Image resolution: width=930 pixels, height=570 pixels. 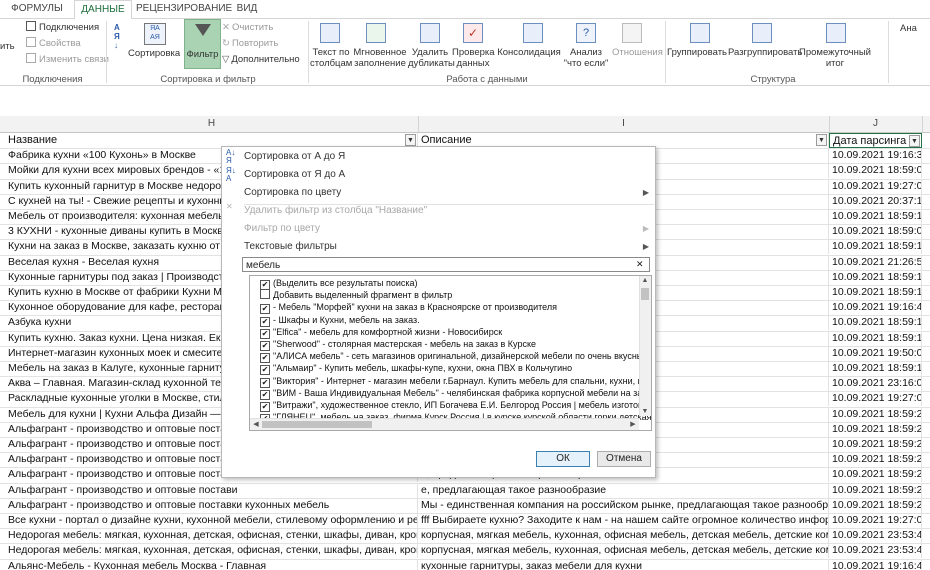 What do you see at coordinates (624, 124) in the screenshot?
I see `column-header-i: I` at bounding box center [624, 124].